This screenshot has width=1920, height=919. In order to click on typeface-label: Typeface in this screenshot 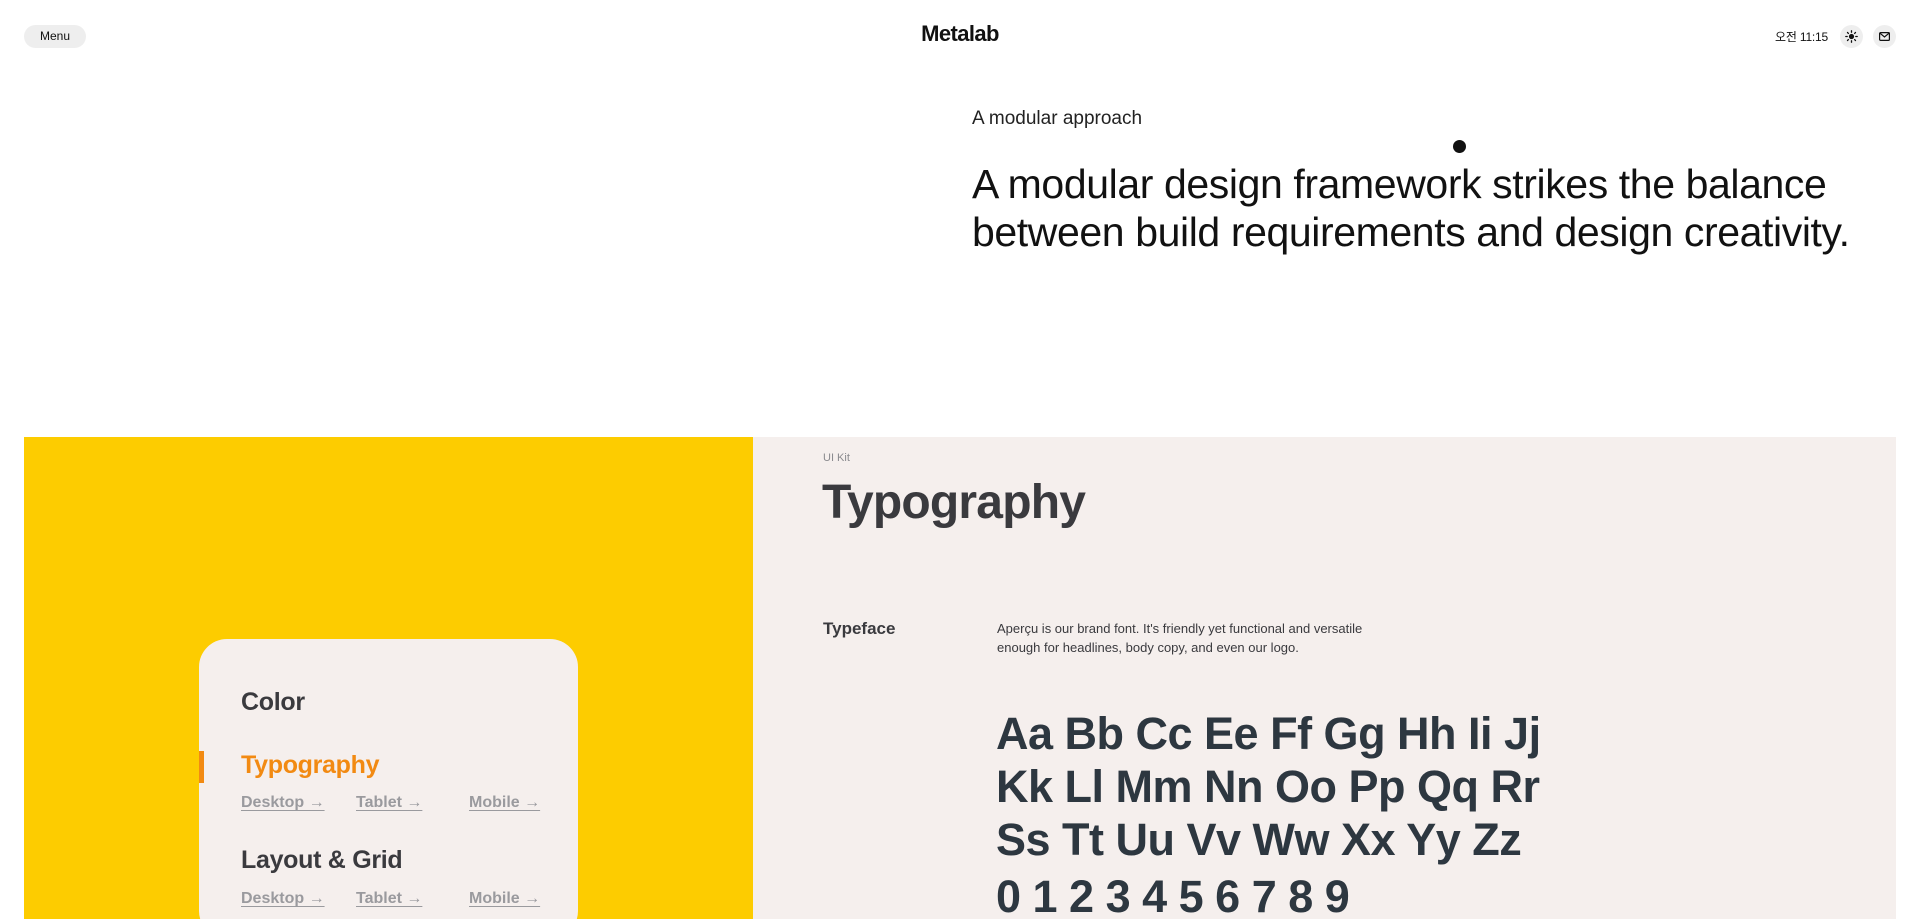, I will do `click(859, 628)`.